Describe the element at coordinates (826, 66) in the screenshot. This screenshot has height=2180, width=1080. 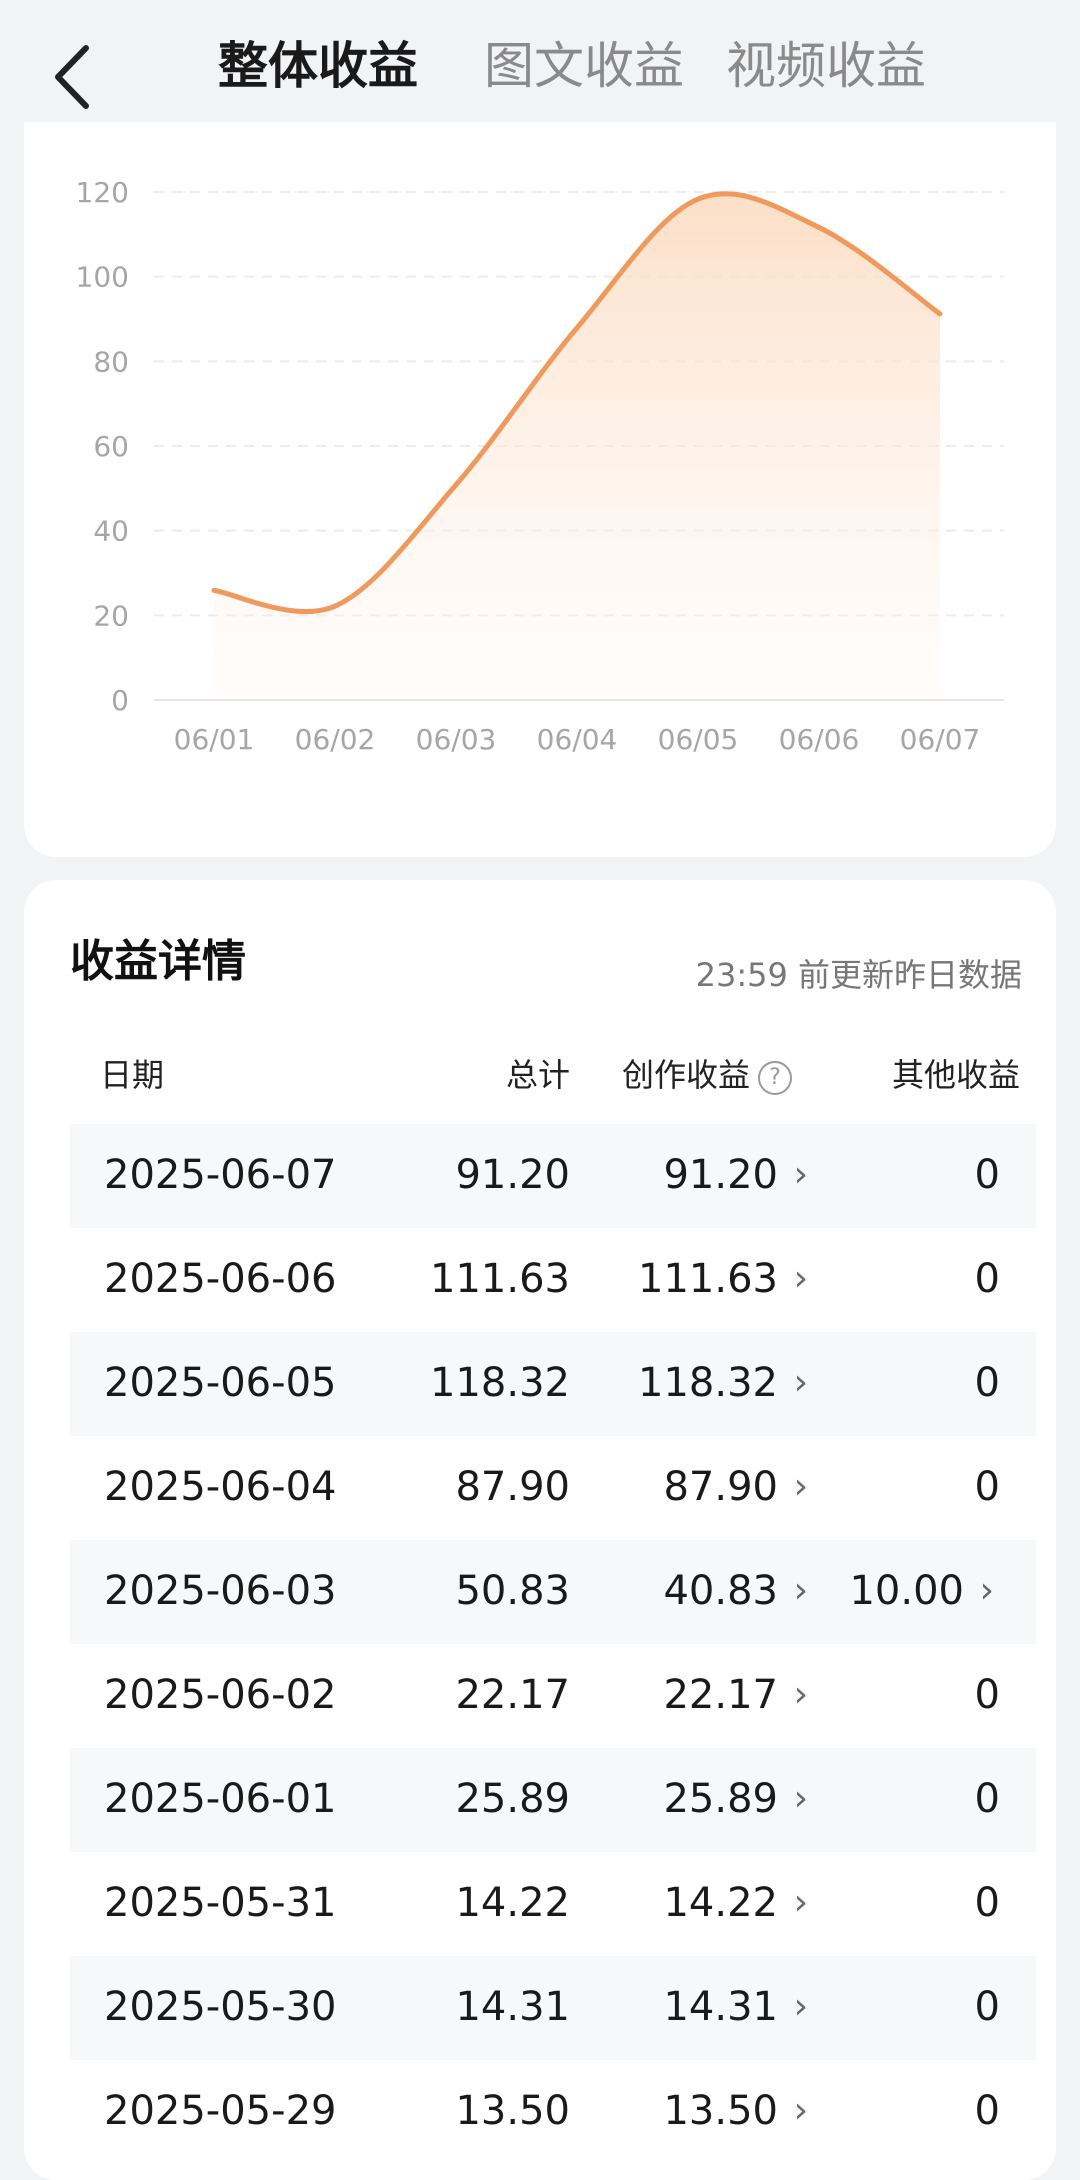
I see `tab-video-earnings: 视频收益` at that location.